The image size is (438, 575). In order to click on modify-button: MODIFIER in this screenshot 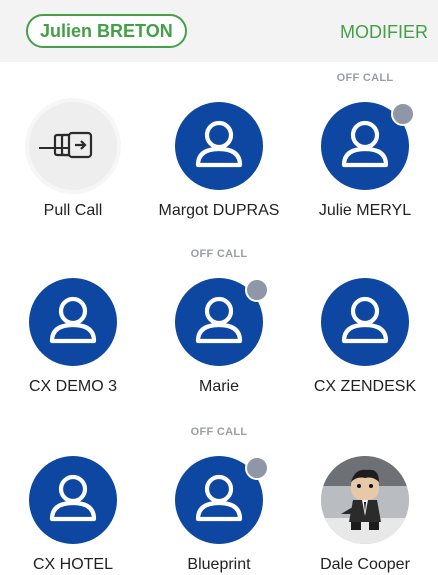, I will do `click(384, 32)`.